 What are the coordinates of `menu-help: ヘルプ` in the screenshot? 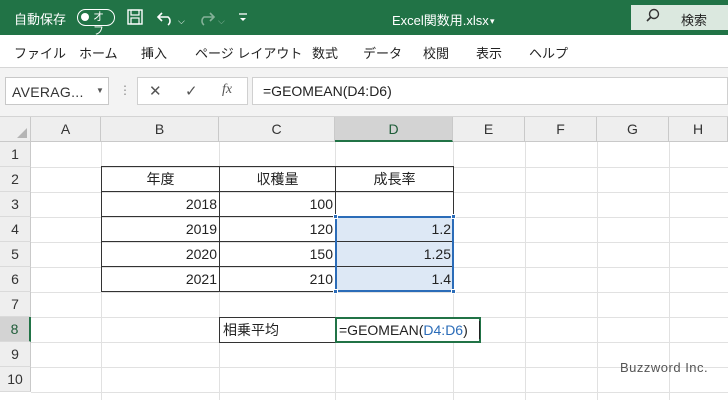 It's located at (548, 52).